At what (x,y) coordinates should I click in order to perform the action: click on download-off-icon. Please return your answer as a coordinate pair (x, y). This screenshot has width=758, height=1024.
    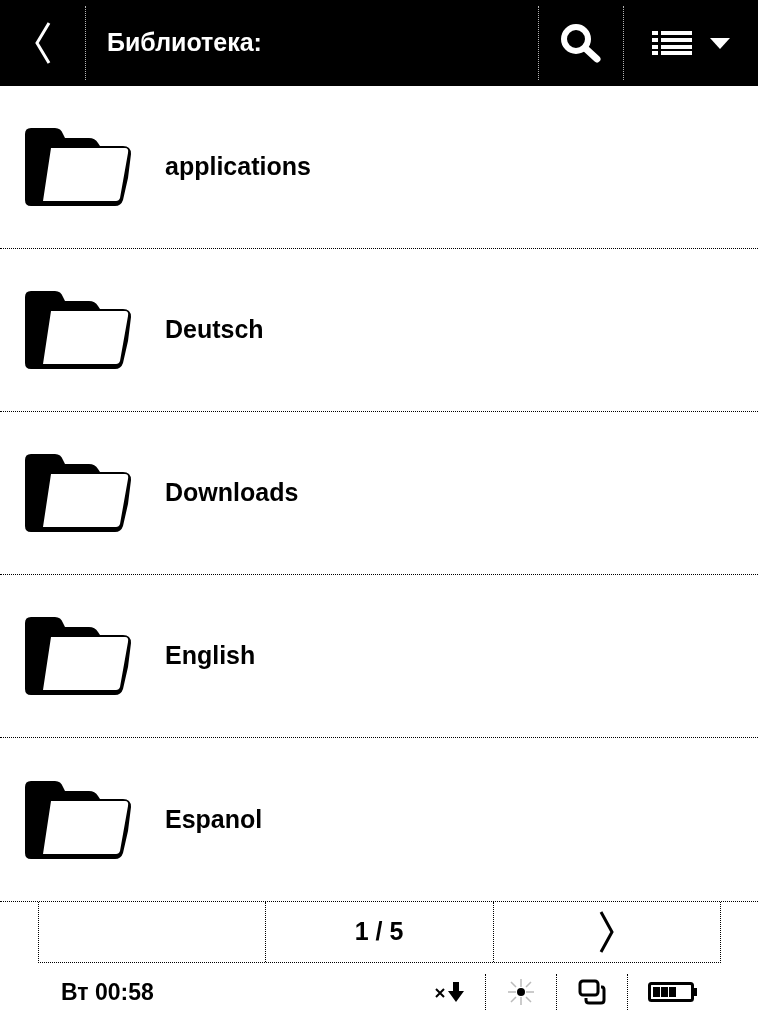
    Looking at the image, I should click on (450, 992).